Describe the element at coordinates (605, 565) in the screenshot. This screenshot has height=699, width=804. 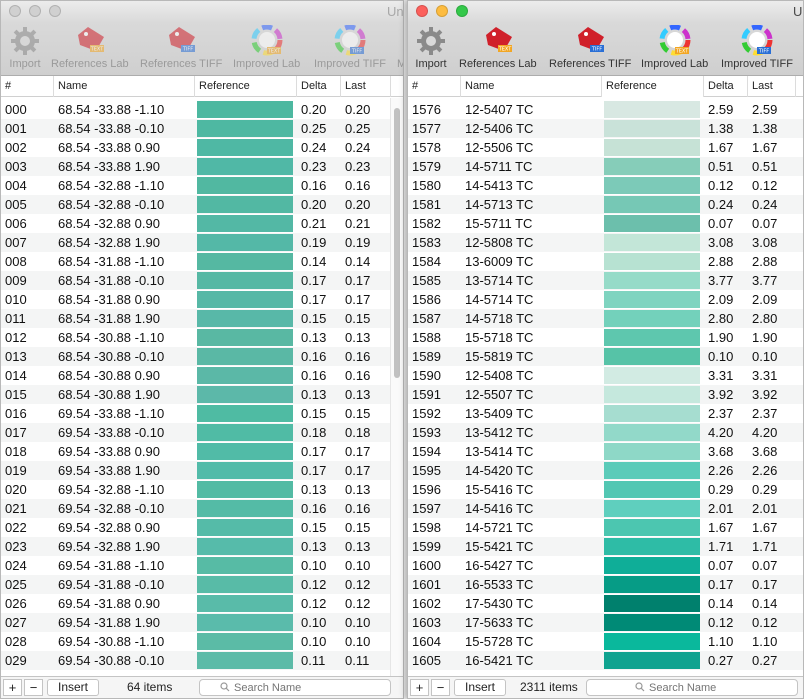
I see `table-row: 1600 16-5427 TC 0.07 0.07` at that location.